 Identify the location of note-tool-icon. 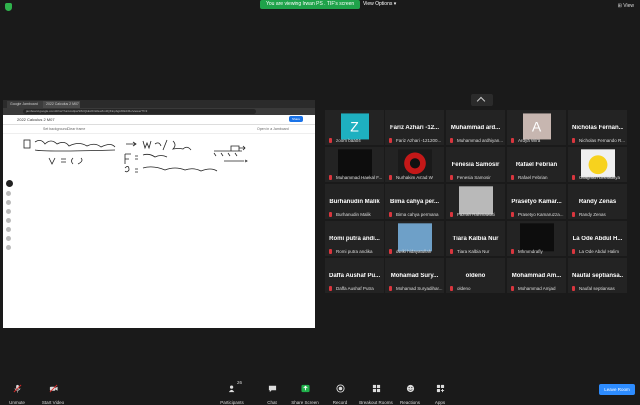
(8, 211).